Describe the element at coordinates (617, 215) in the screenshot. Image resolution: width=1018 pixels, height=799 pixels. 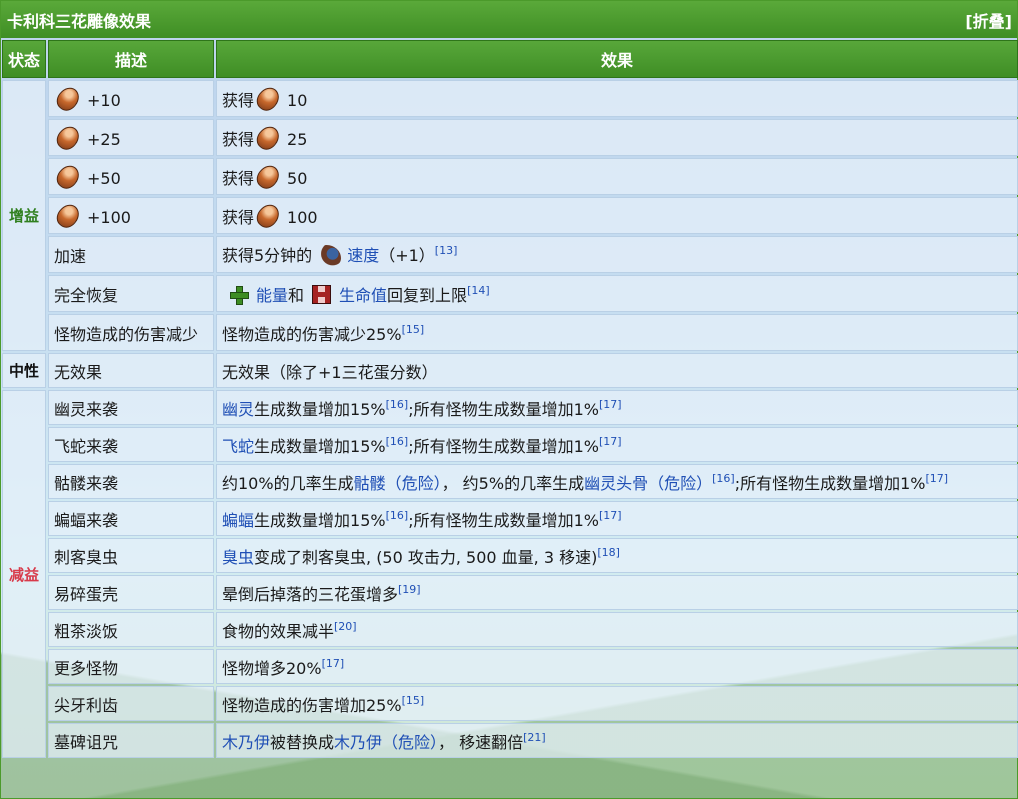
I see `effect-cell: 获得 100` at that location.